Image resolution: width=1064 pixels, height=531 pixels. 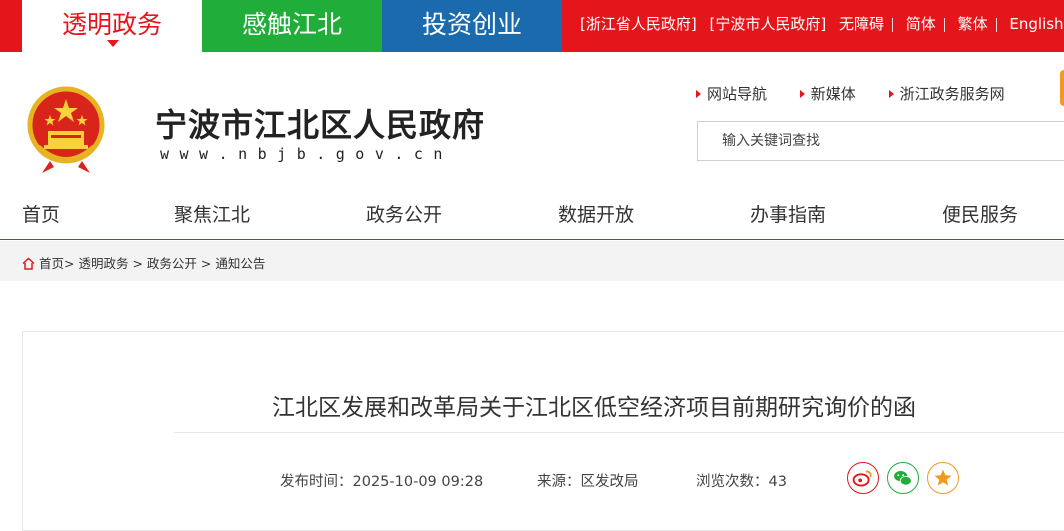 What do you see at coordinates (619, 432) in the screenshot?
I see `title-divider` at bounding box center [619, 432].